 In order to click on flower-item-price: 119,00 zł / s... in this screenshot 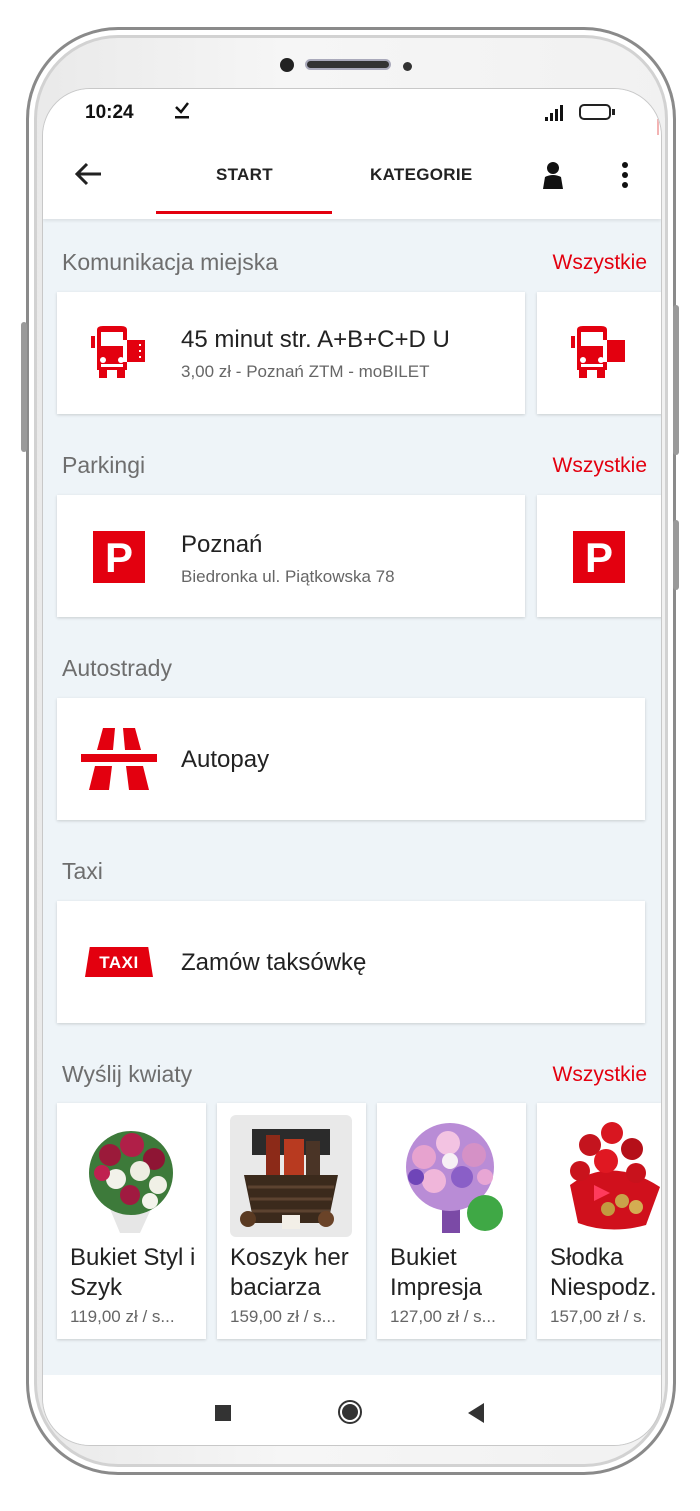, I will do `click(122, 1316)`.